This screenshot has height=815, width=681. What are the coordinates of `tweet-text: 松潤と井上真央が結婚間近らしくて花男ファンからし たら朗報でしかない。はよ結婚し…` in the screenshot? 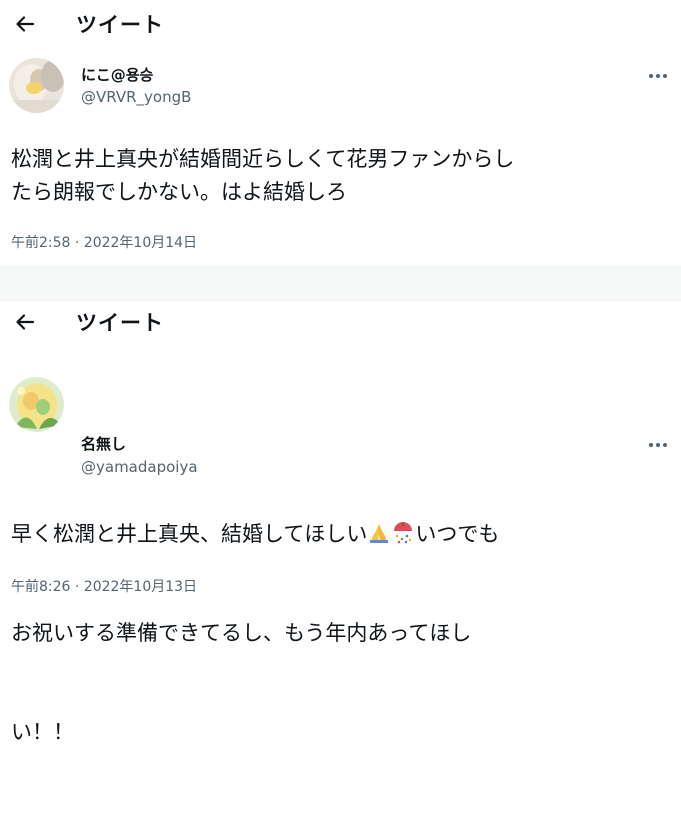 It's located at (263, 175).